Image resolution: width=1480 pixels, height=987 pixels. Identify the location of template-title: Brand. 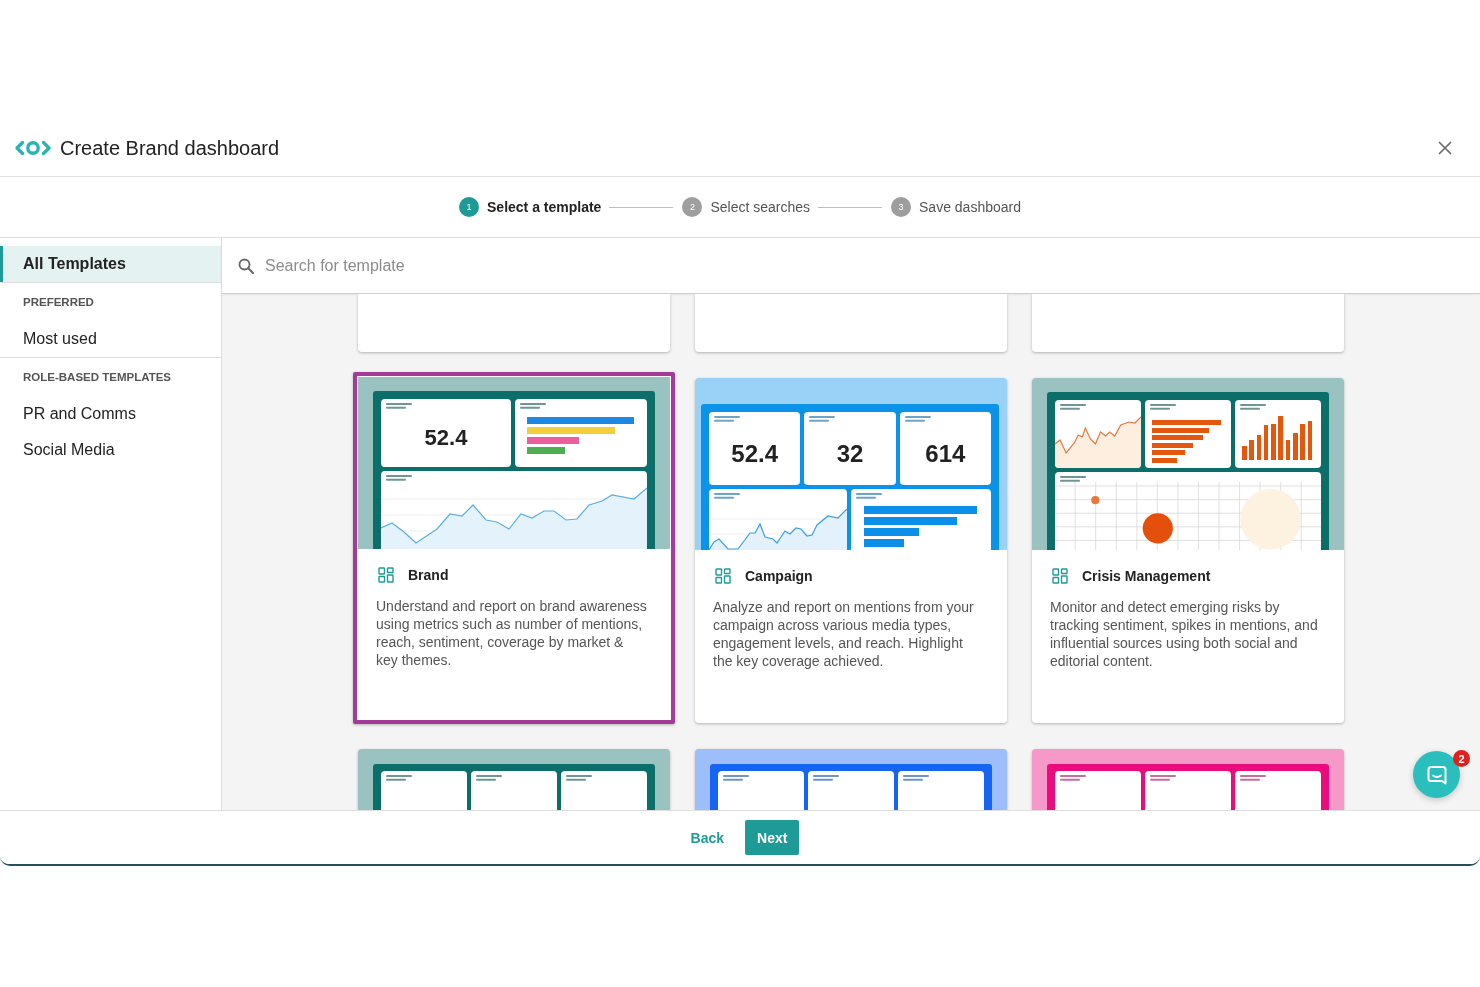
(428, 575).